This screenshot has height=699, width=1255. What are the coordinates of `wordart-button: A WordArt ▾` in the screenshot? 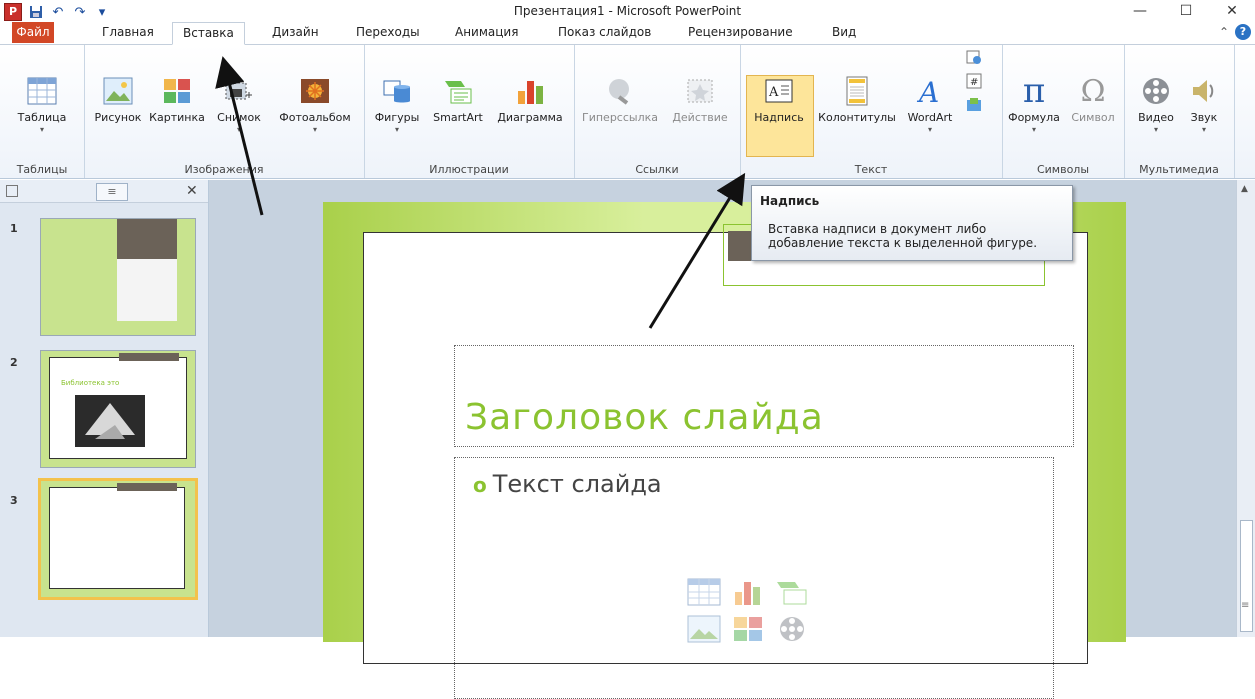 It's located at (930, 104).